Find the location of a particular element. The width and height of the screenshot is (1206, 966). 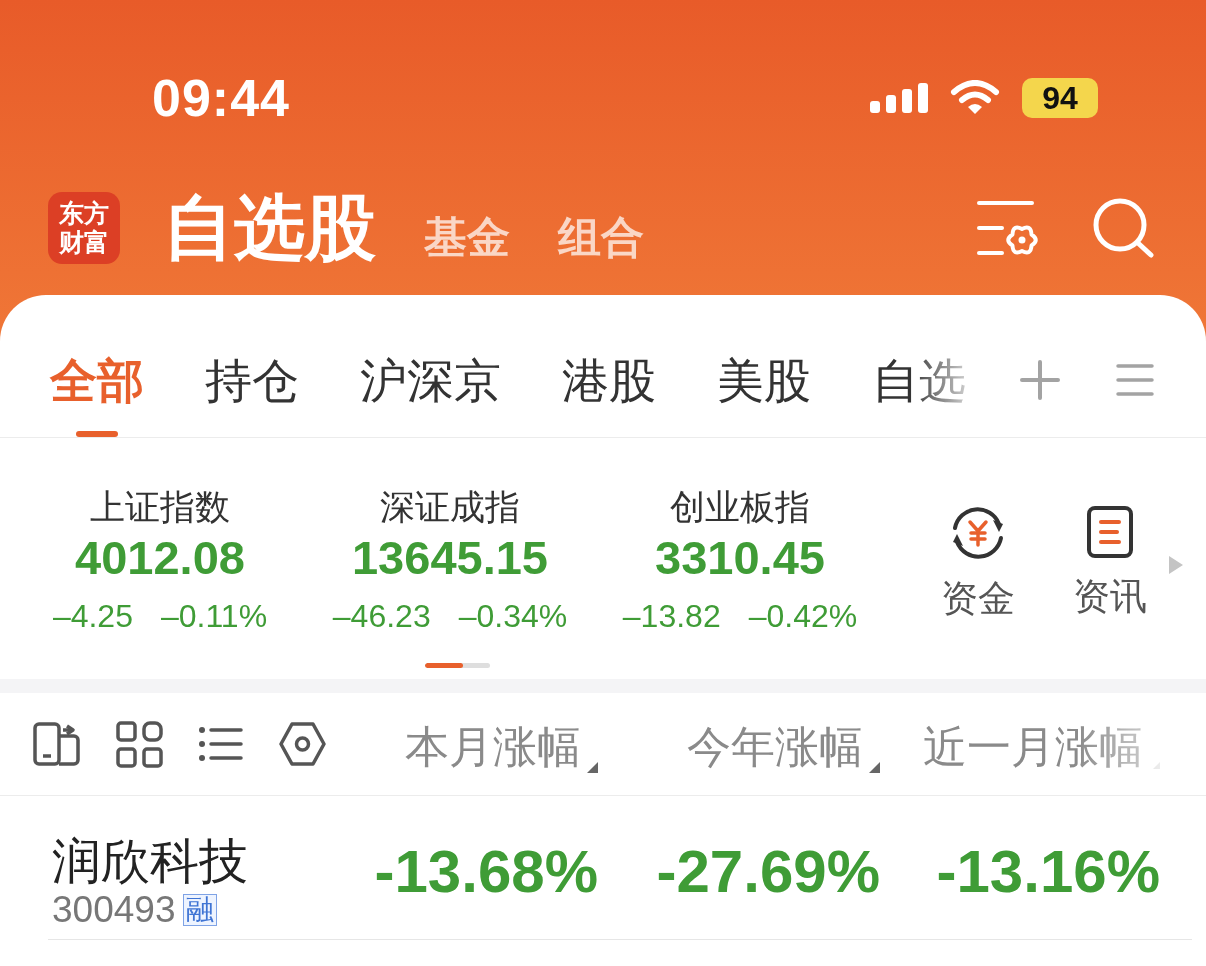

menu-icon is located at coordinates (1135, 380).